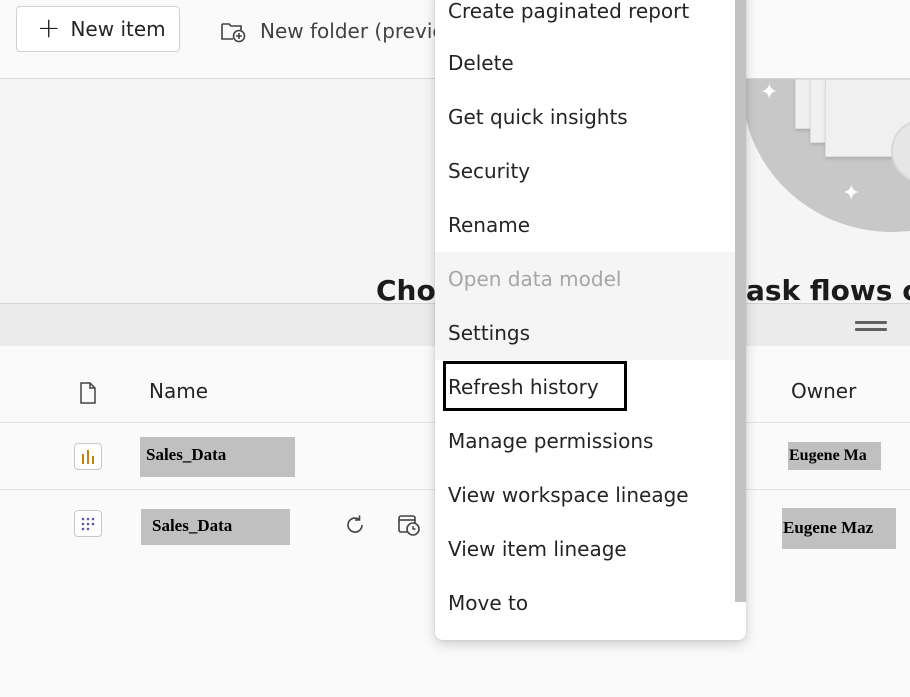  Describe the element at coordinates (585, 279) in the screenshot. I see `menu-item-open-data-model: Open data model` at that location.